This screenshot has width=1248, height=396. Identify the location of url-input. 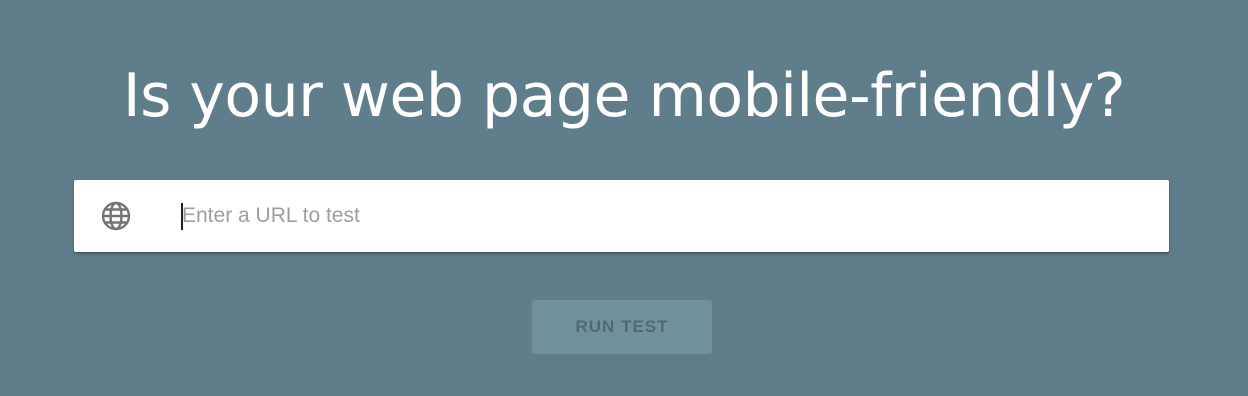
(662, 216).